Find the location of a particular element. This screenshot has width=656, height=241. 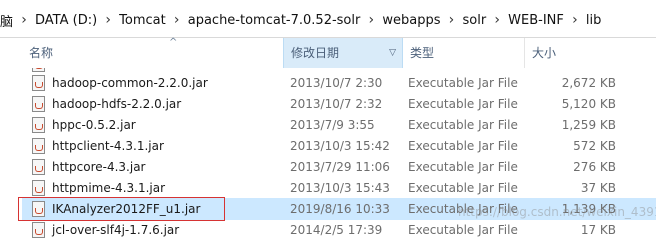

breadcrumb-item: DATA (D:) is located at coordinates (66, 20).